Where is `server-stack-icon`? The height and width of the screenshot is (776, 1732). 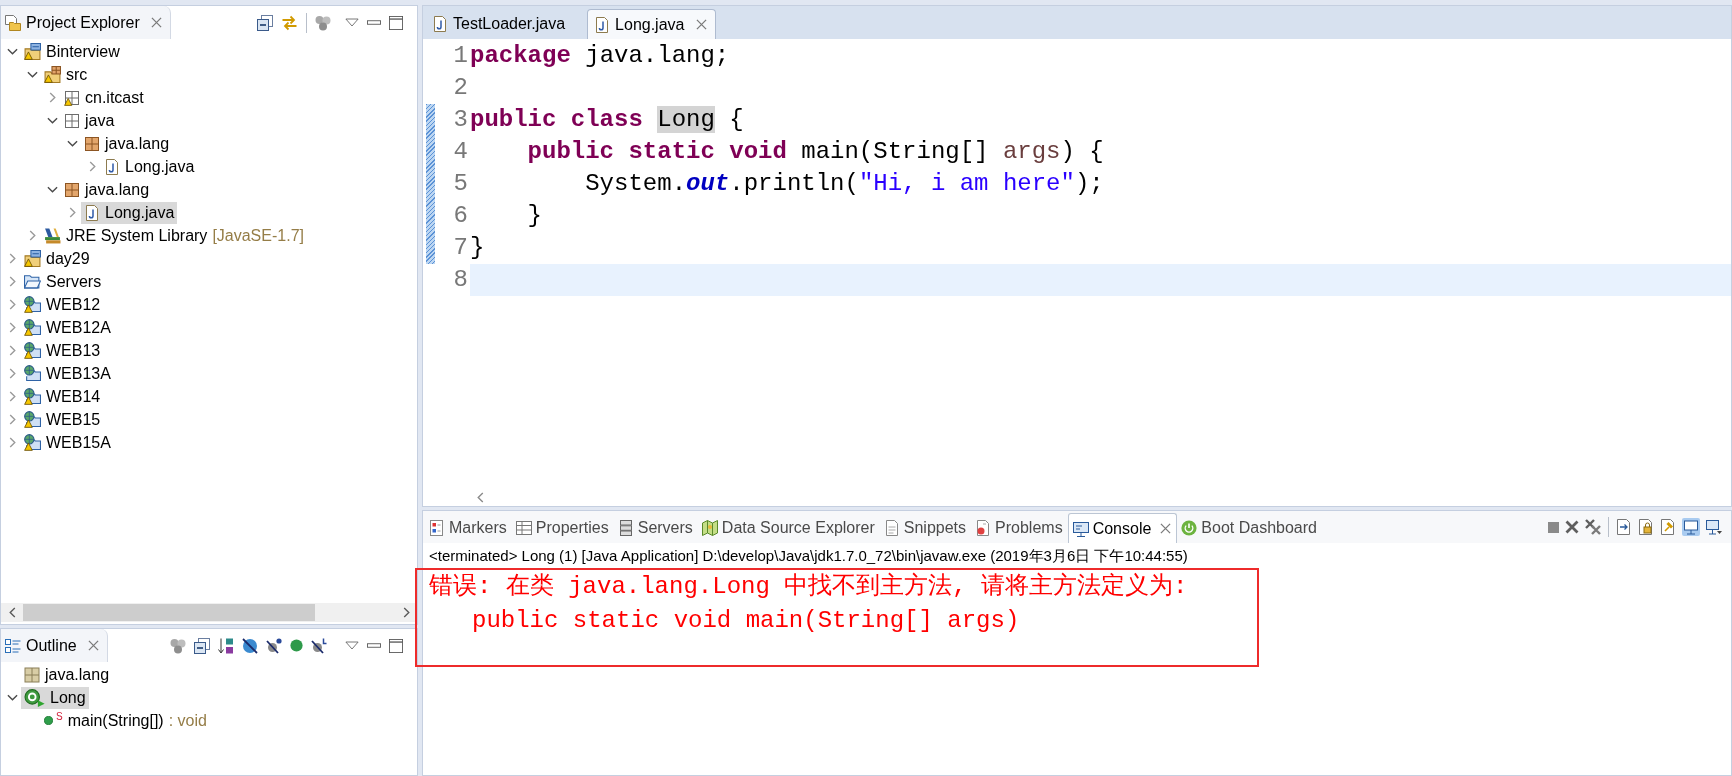 server-stack-icon is located at coordinates (625, 528).